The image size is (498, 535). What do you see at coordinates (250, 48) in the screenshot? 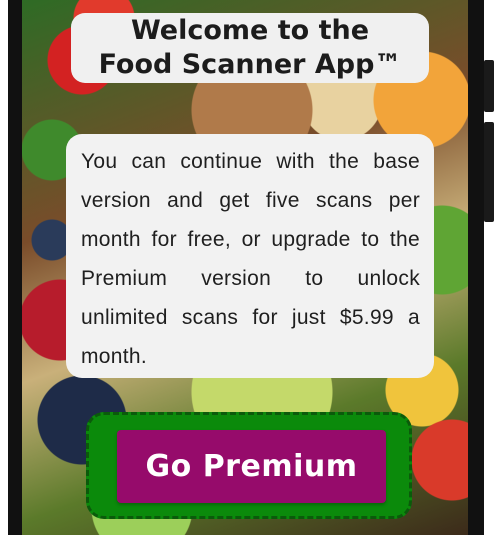
I see `welcome-title-card: Welcome to the Food Scanner App™` at bounding box center [250, 48].